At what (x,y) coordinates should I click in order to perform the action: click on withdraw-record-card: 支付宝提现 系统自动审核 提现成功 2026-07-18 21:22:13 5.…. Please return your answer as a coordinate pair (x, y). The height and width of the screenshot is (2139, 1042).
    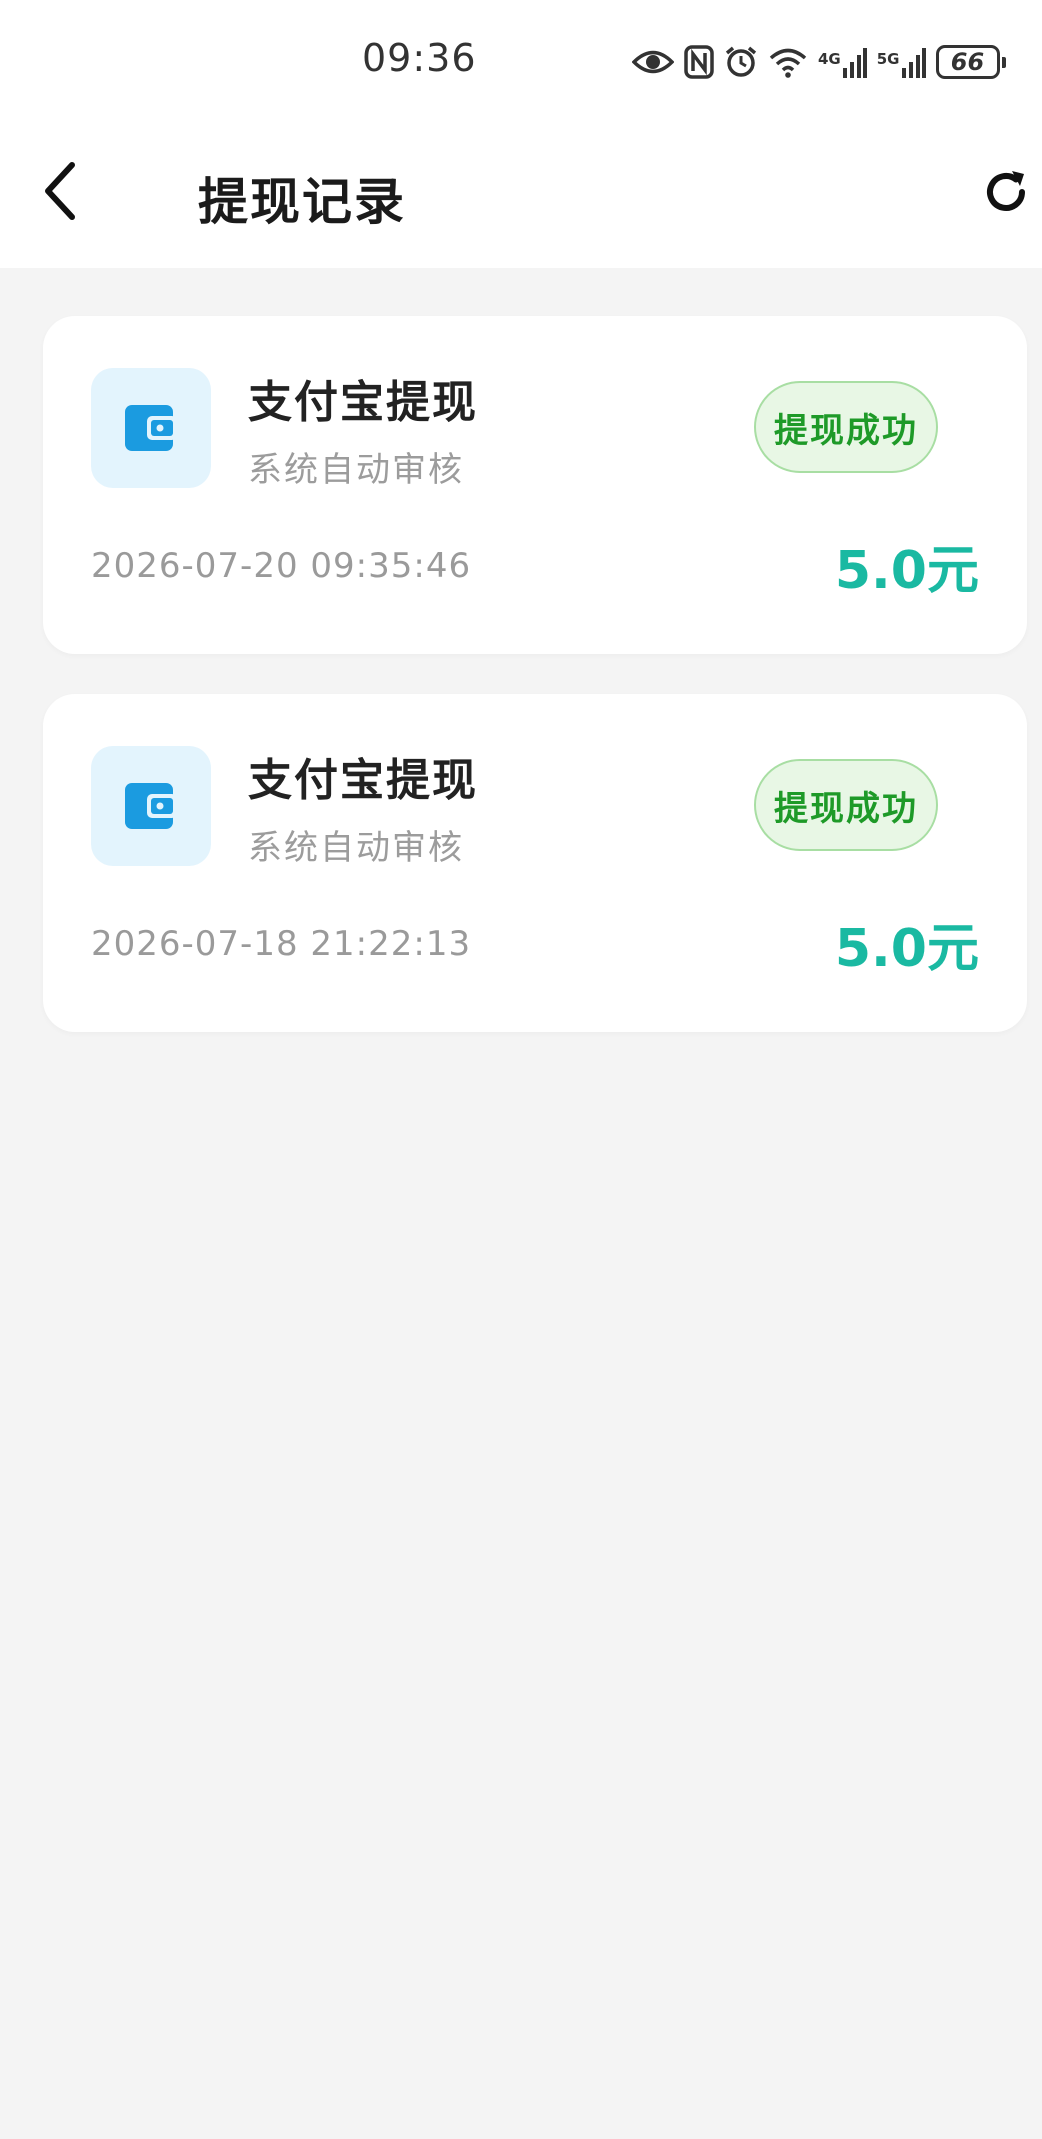
    Looking at the image, I should click on (535, 863).